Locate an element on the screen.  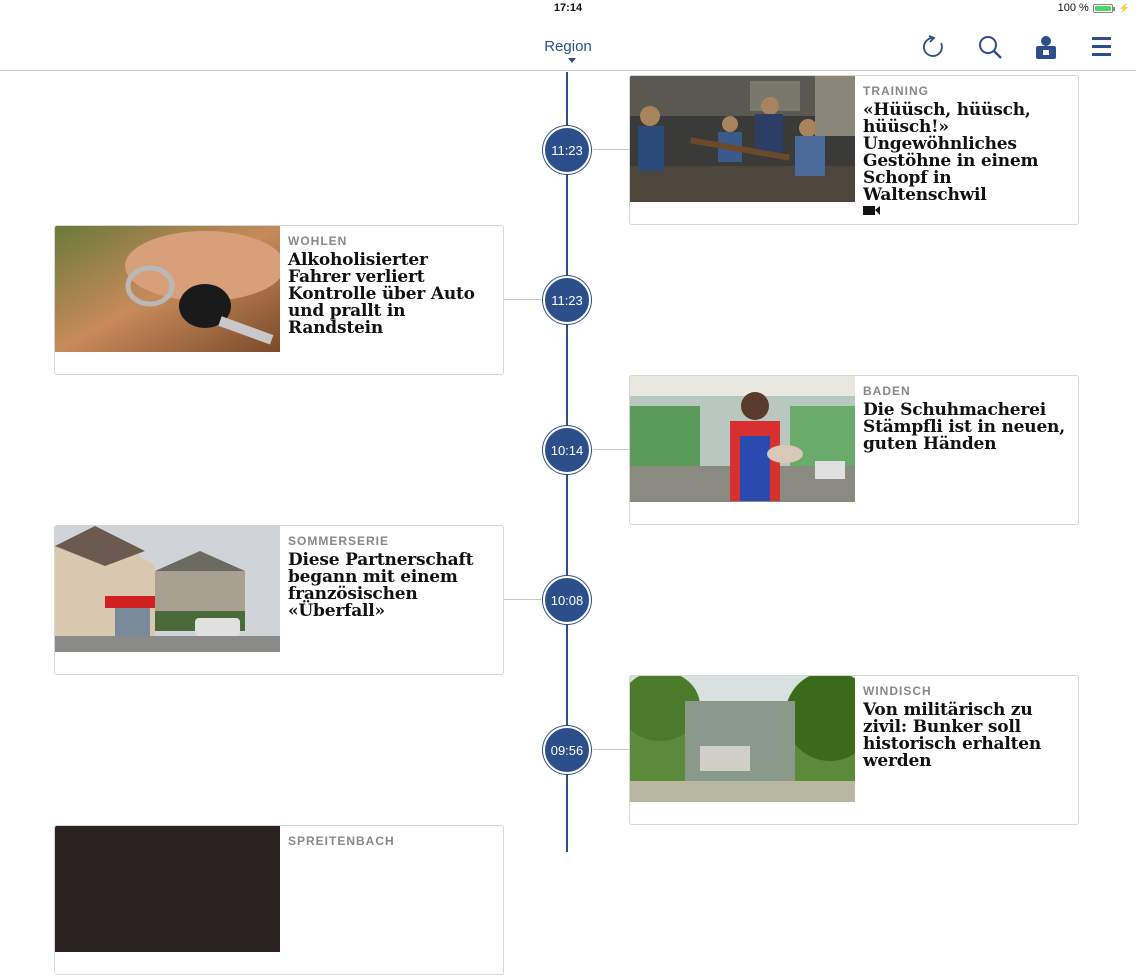
article-category: WOHLEN is located at coordinates (318, 241).